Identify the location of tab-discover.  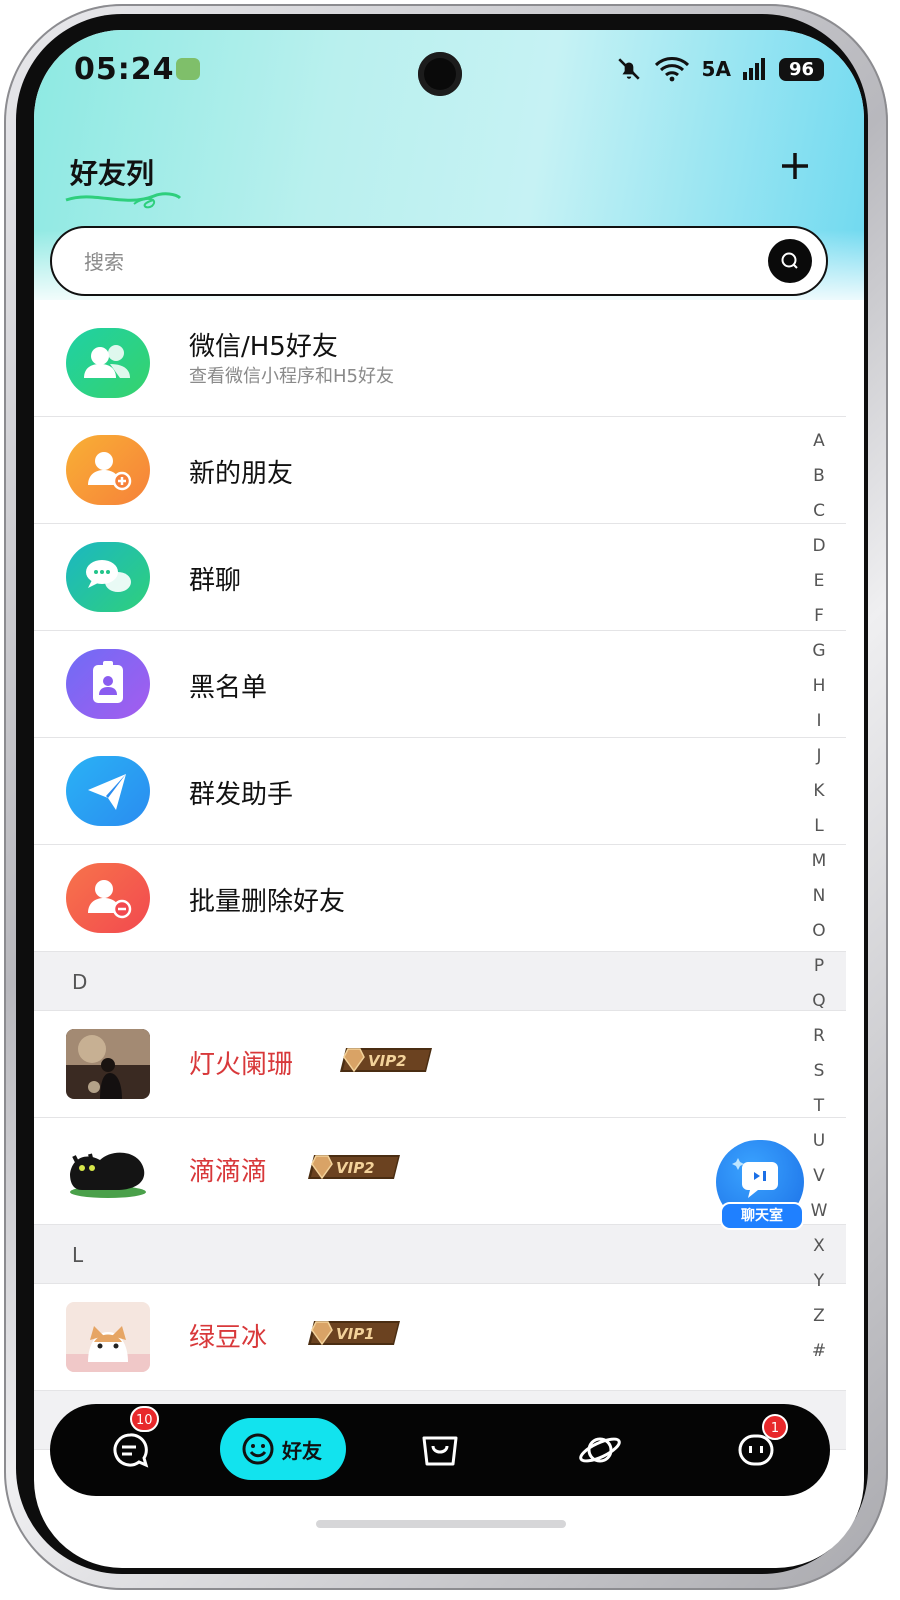
(600, 1450).